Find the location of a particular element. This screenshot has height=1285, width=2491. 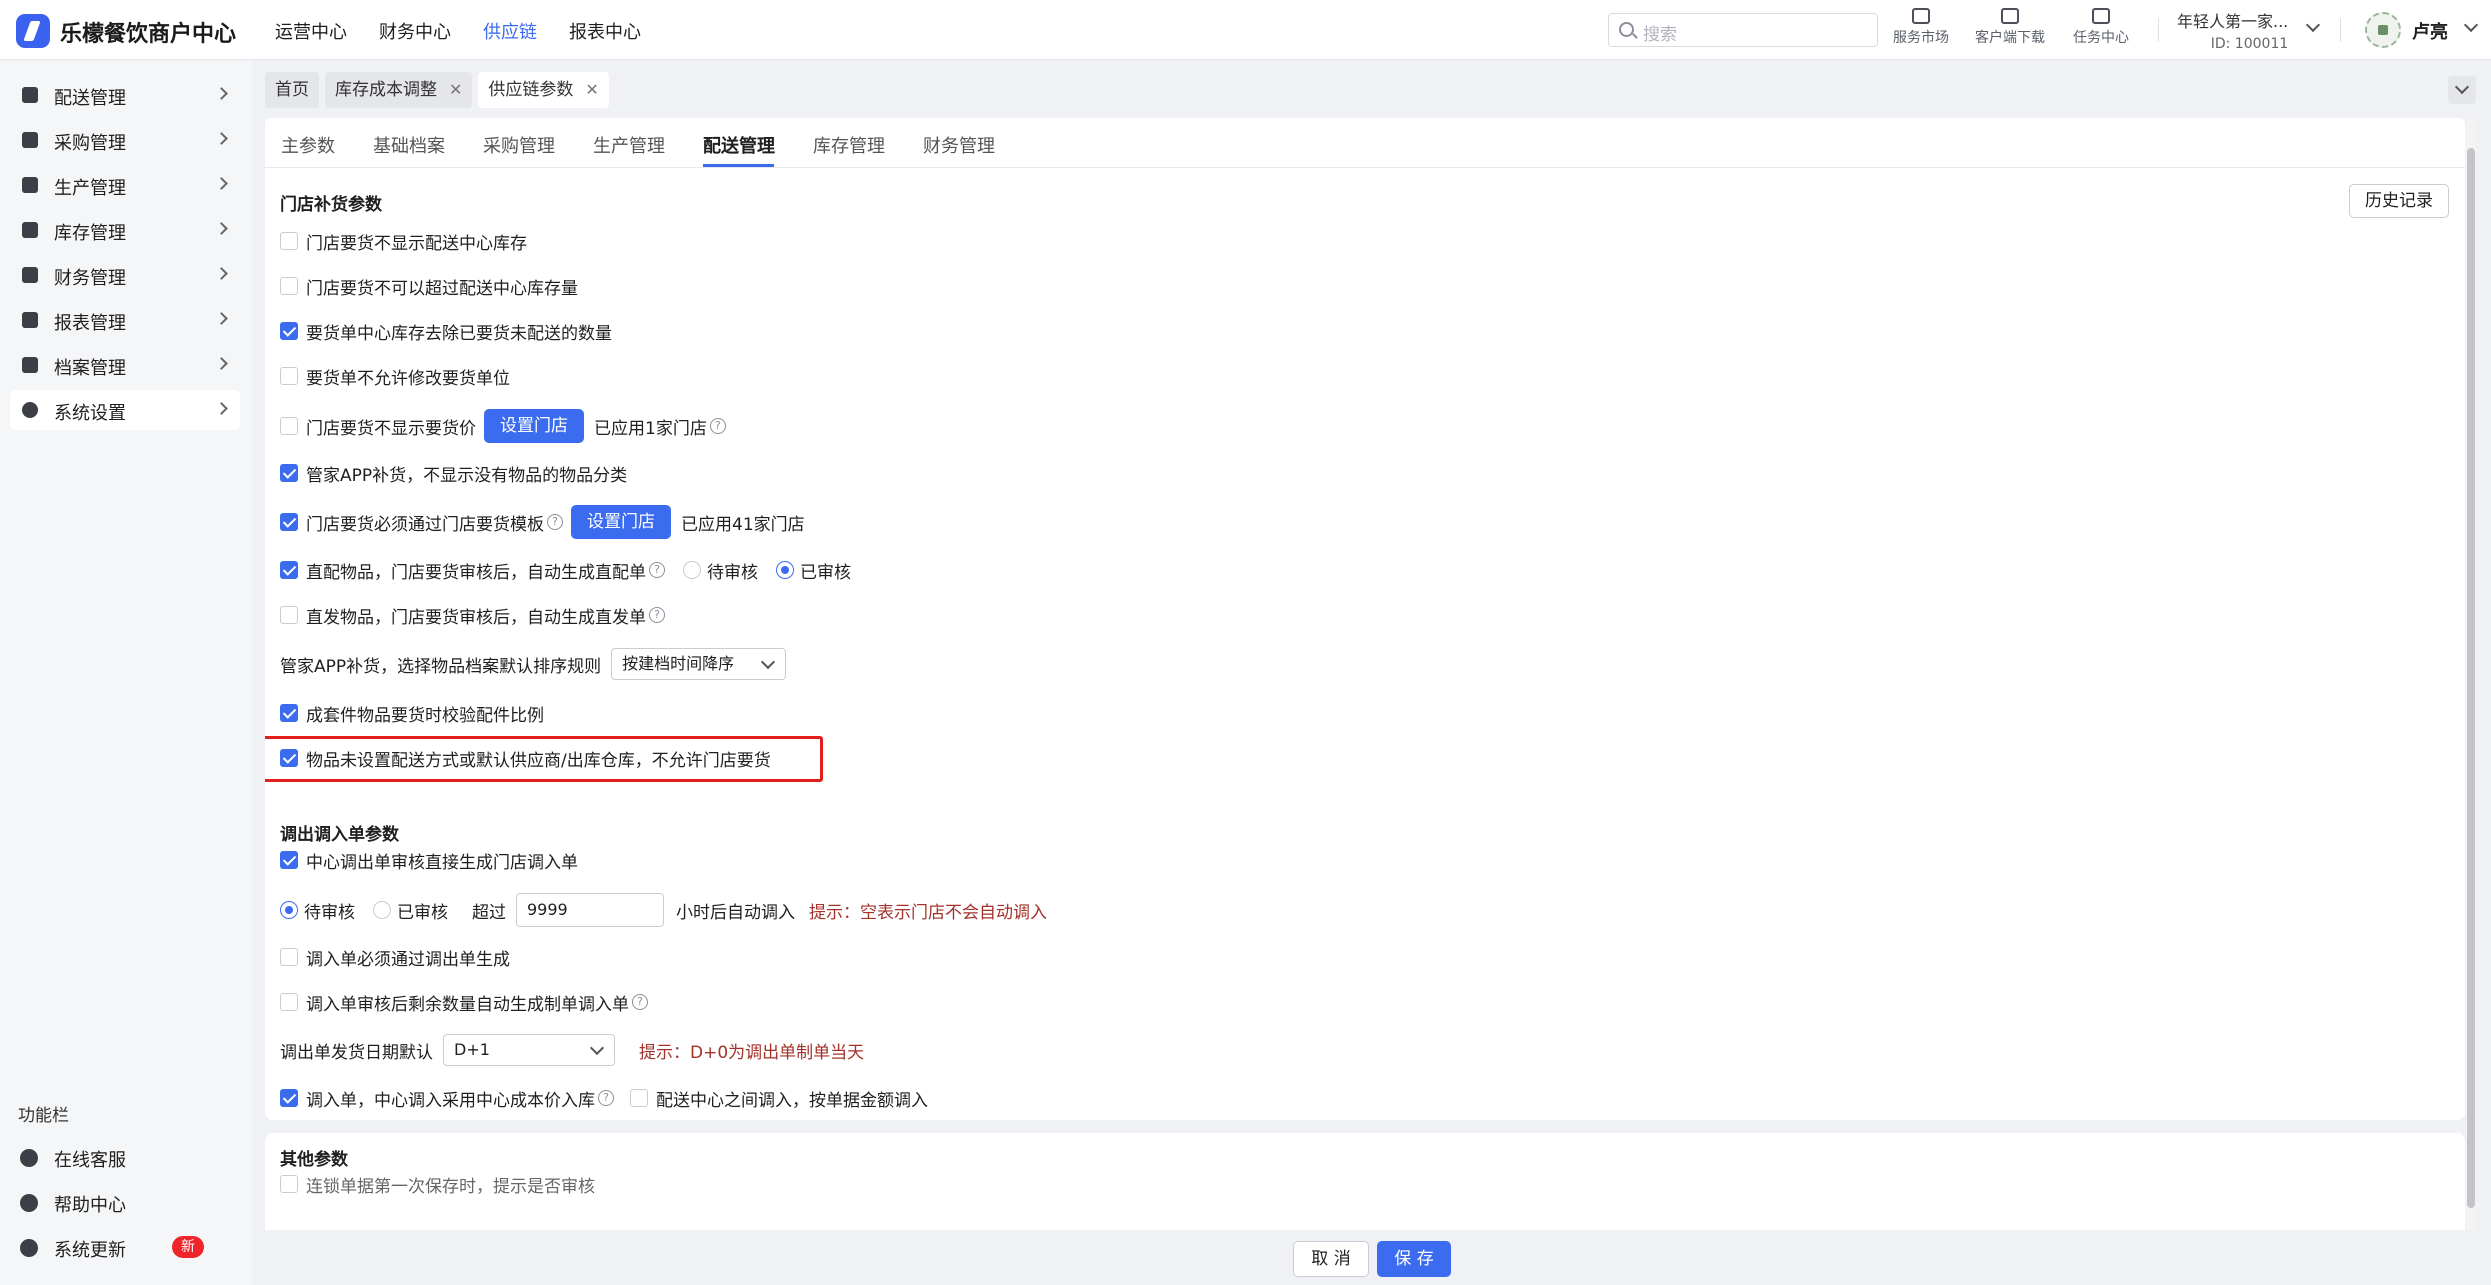

client-download-label: 客户端下载 is located at coordinates (2010, 38).